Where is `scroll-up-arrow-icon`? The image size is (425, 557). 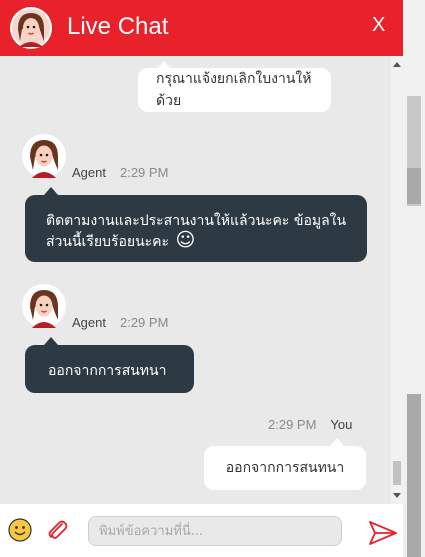
scroll-up-arrow-icon is located at coordinates (397, 64).